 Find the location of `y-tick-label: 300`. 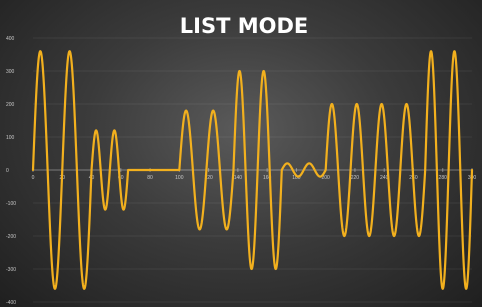

y-tick-label: 300 is located at coordinates (10, 72).